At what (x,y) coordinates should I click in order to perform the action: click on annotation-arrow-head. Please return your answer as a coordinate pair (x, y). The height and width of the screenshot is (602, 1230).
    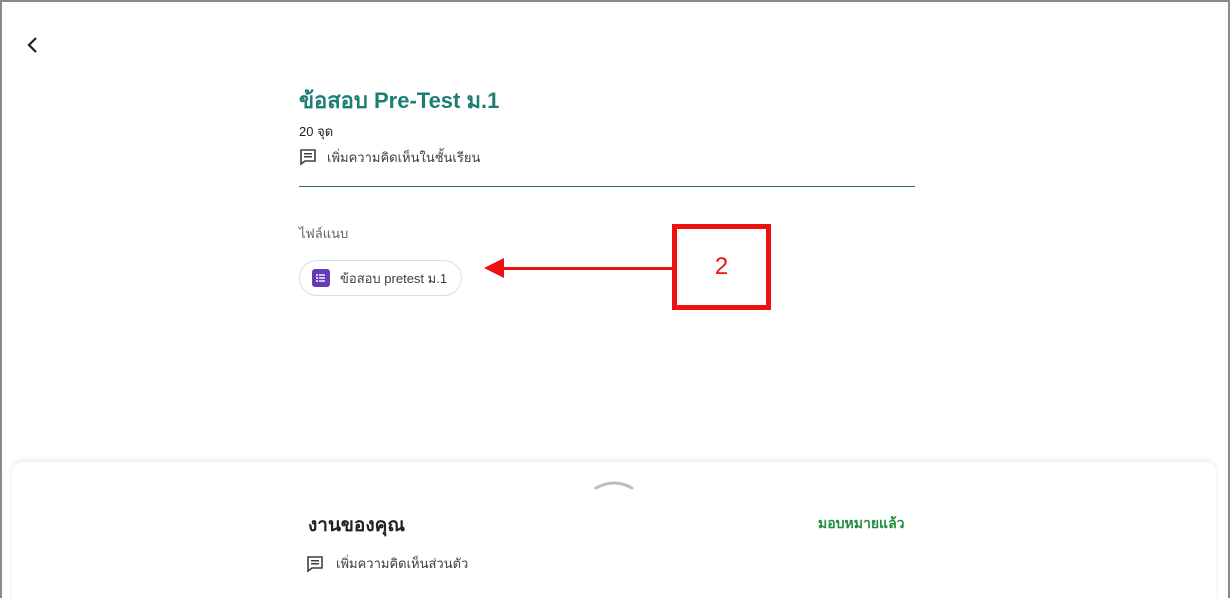
    Looking at the image, I should click on (494, 268).